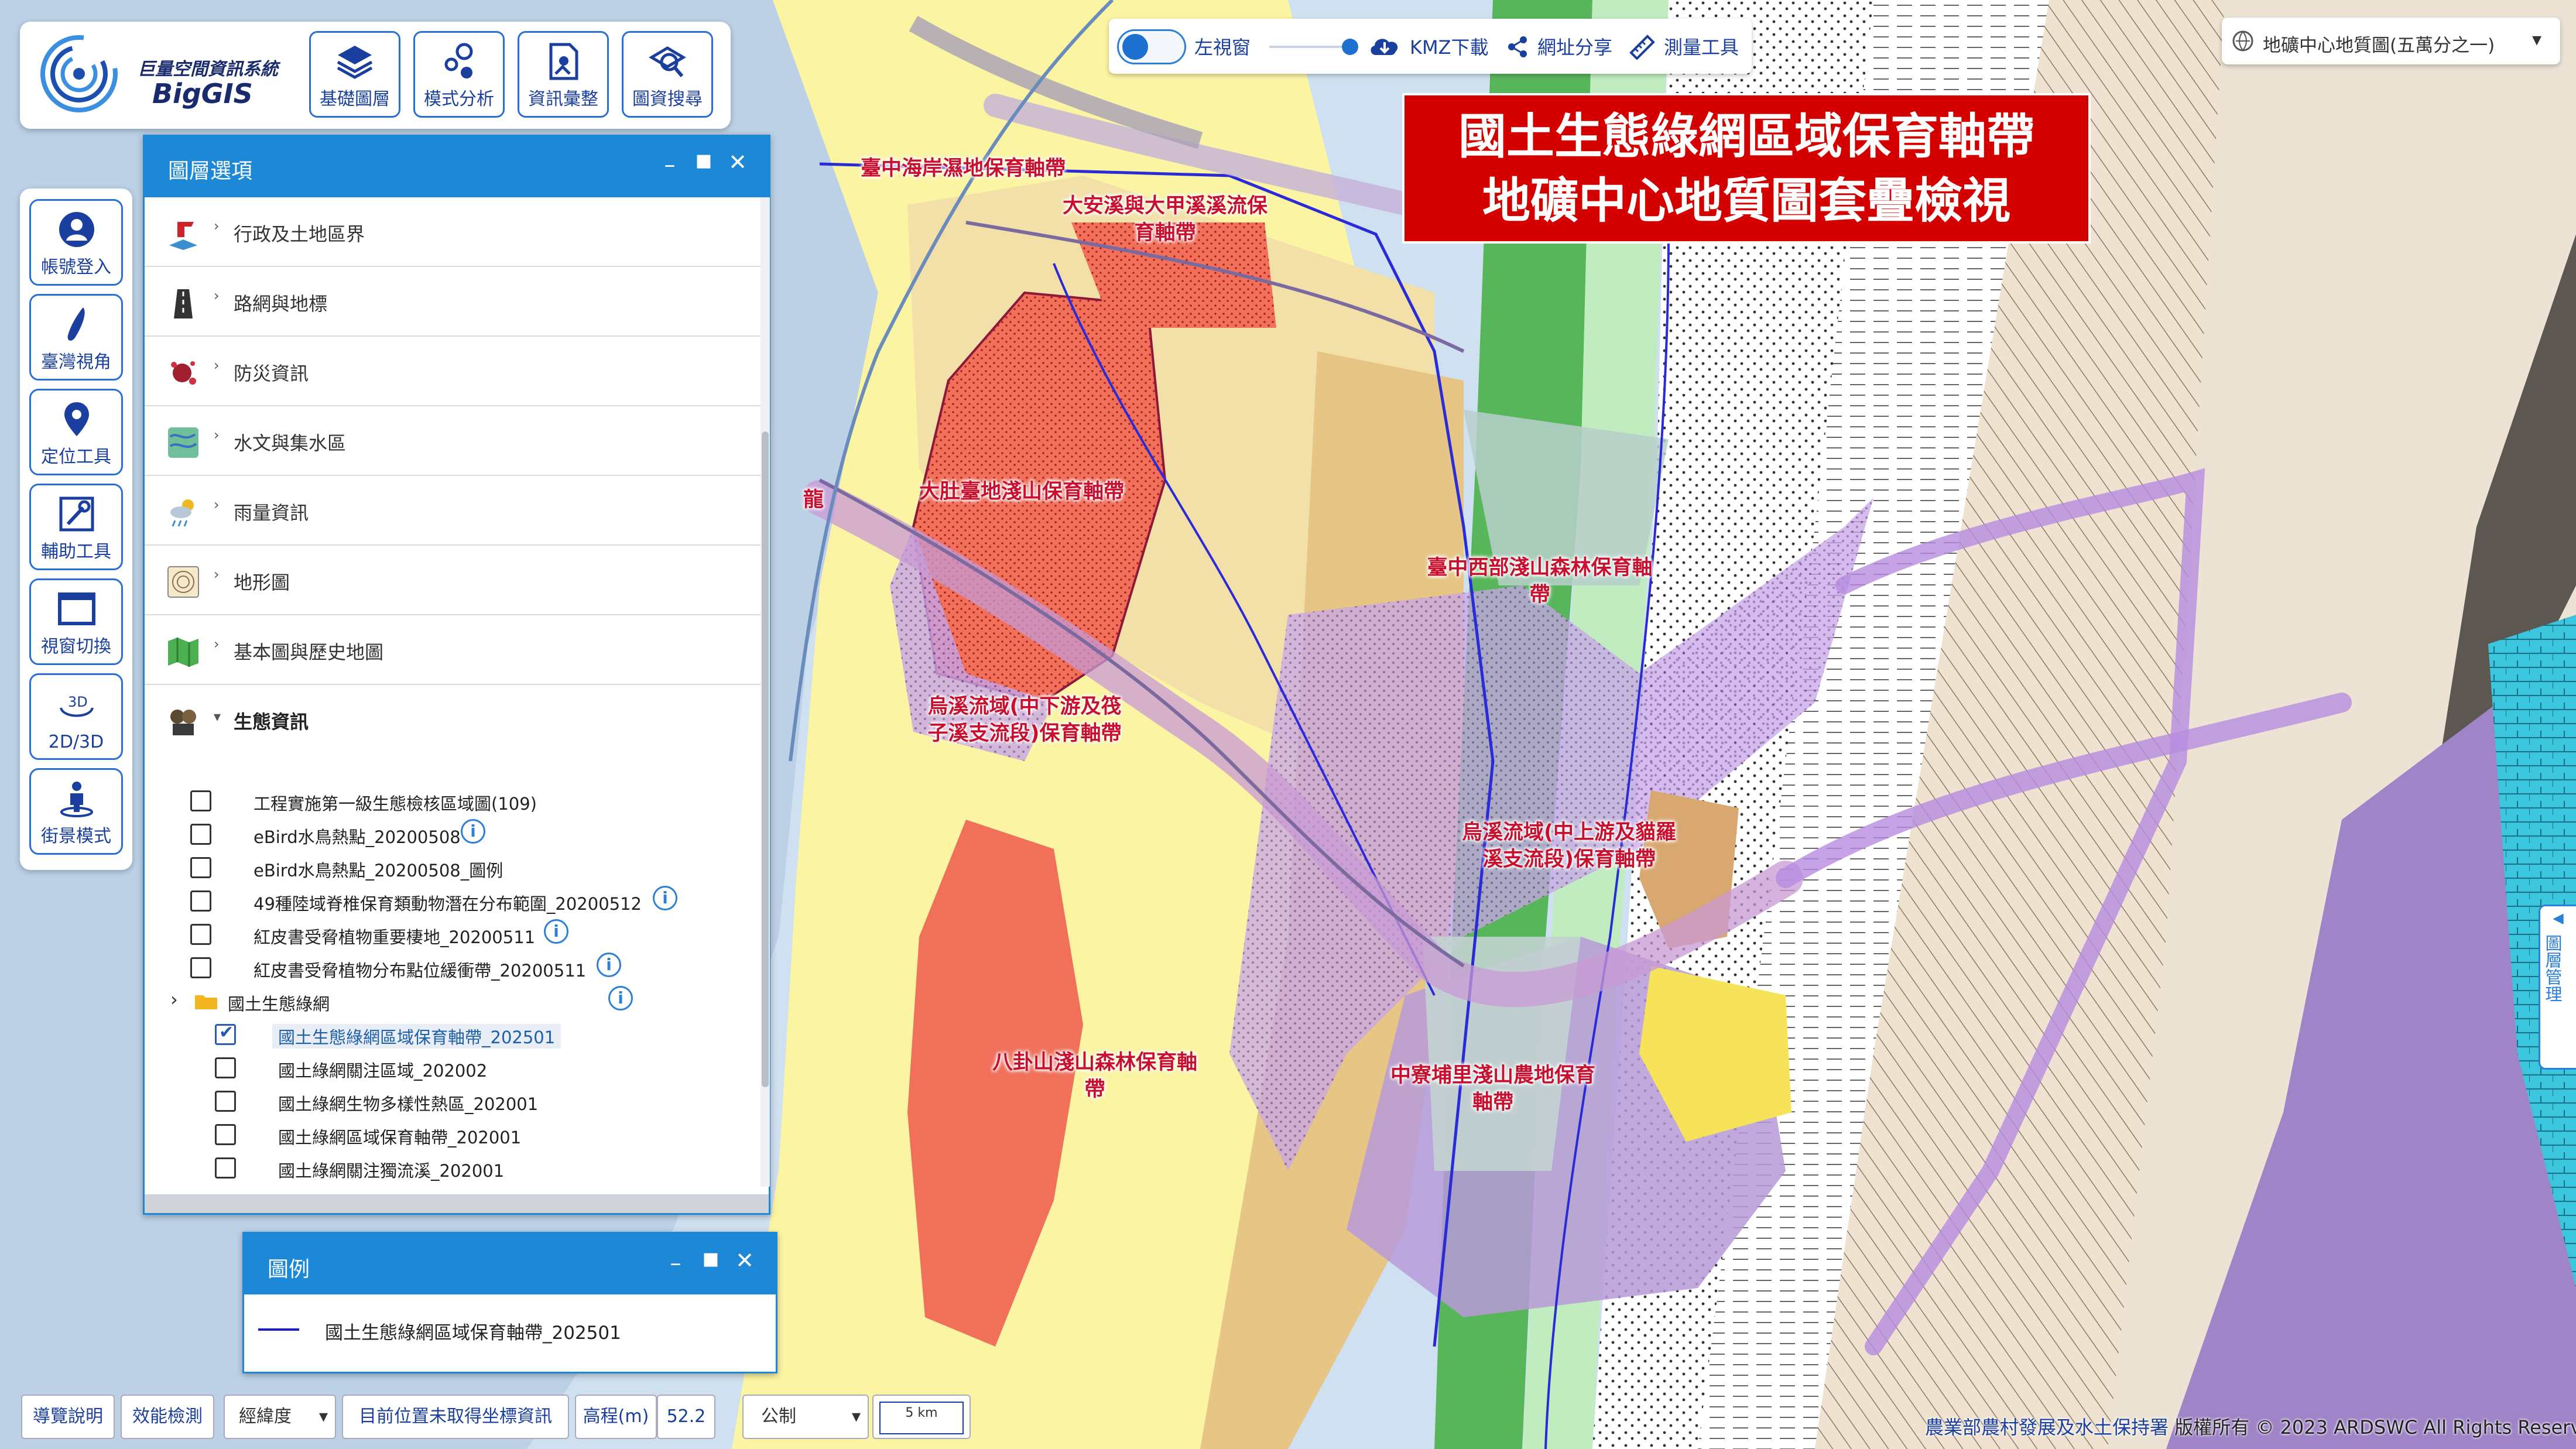 This screenshot has height=1449, width=2576. Describe the element at coordinates (2391, 41) in the screenshot. I see `basemap-select: 地礦中心地質圖(五萬分之一) ▾` at that location.